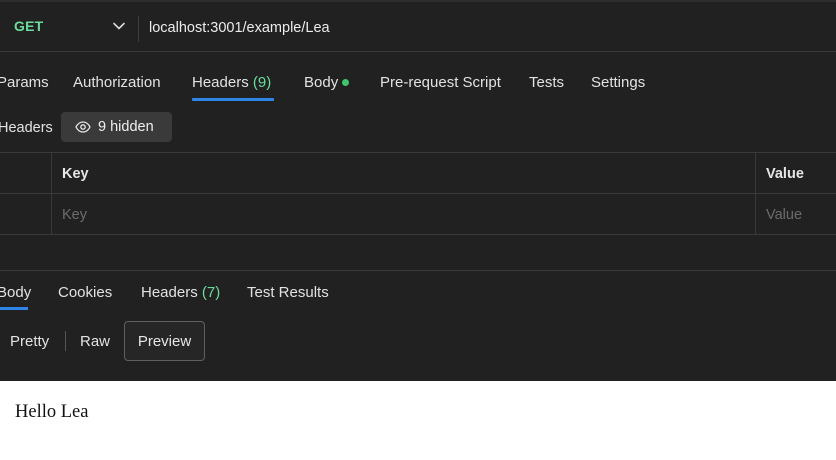 This screenshot has height=460, width=836. I want to click on column-header-value: Value, so click(785, 174).